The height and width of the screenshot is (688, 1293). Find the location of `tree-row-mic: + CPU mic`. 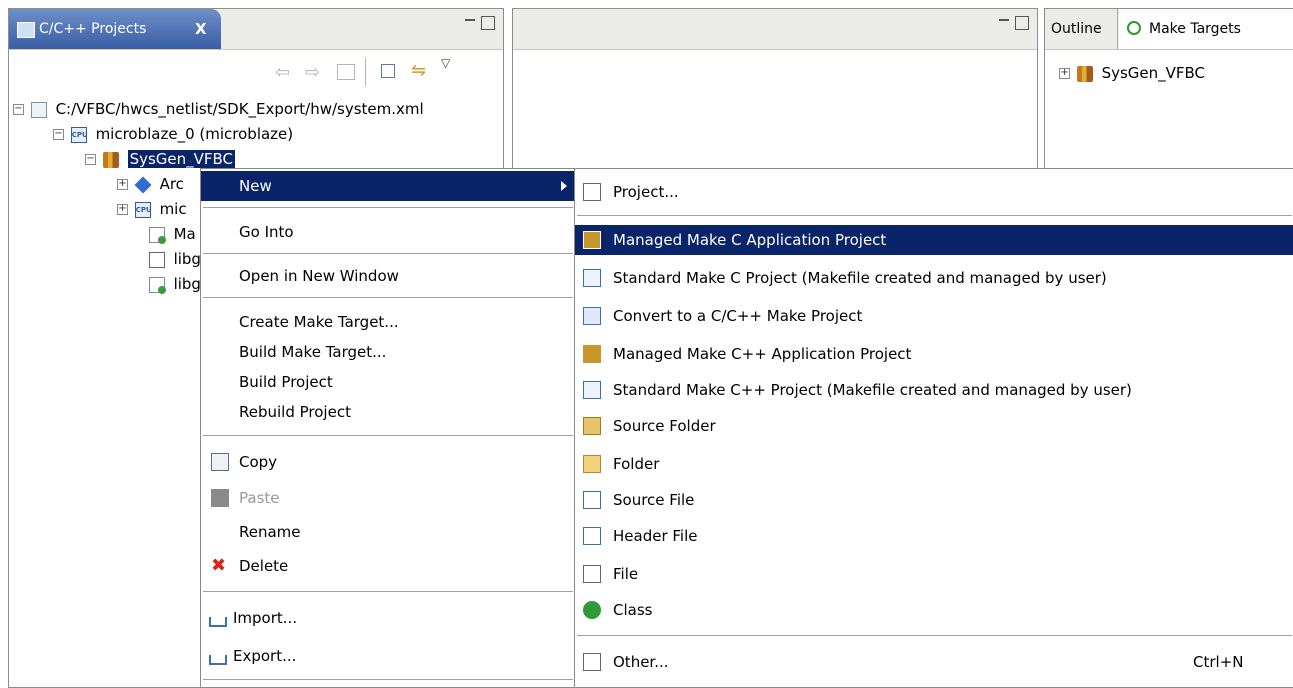

tree-row-mic: + CPU mic is located at coordinates (152, 209).